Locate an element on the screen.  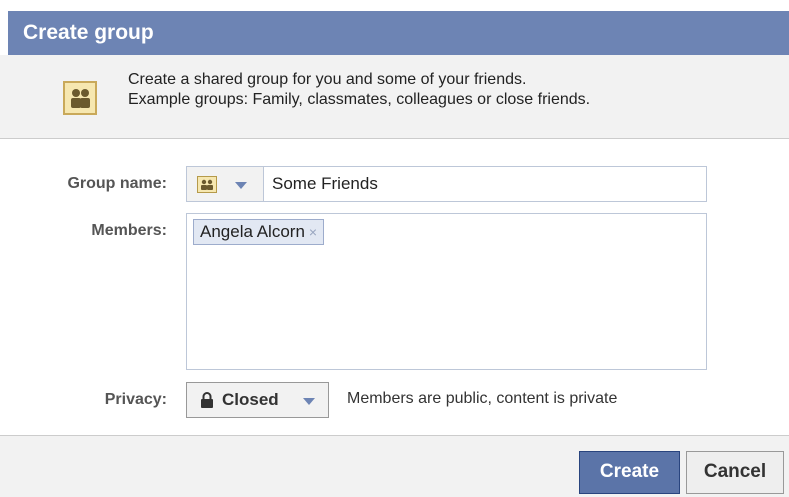
group-icon-selector is located at coordinates (225, 184).